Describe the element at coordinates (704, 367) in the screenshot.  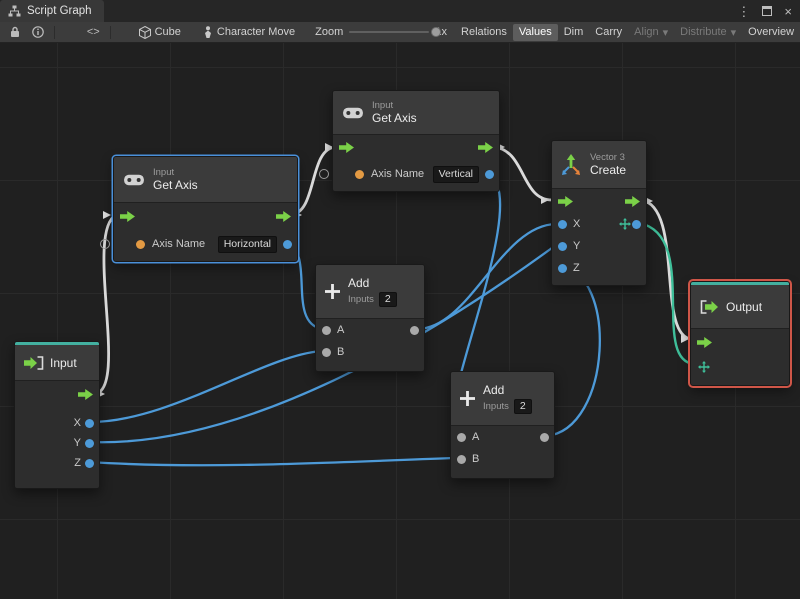
I see `vector-input-port` at that location.